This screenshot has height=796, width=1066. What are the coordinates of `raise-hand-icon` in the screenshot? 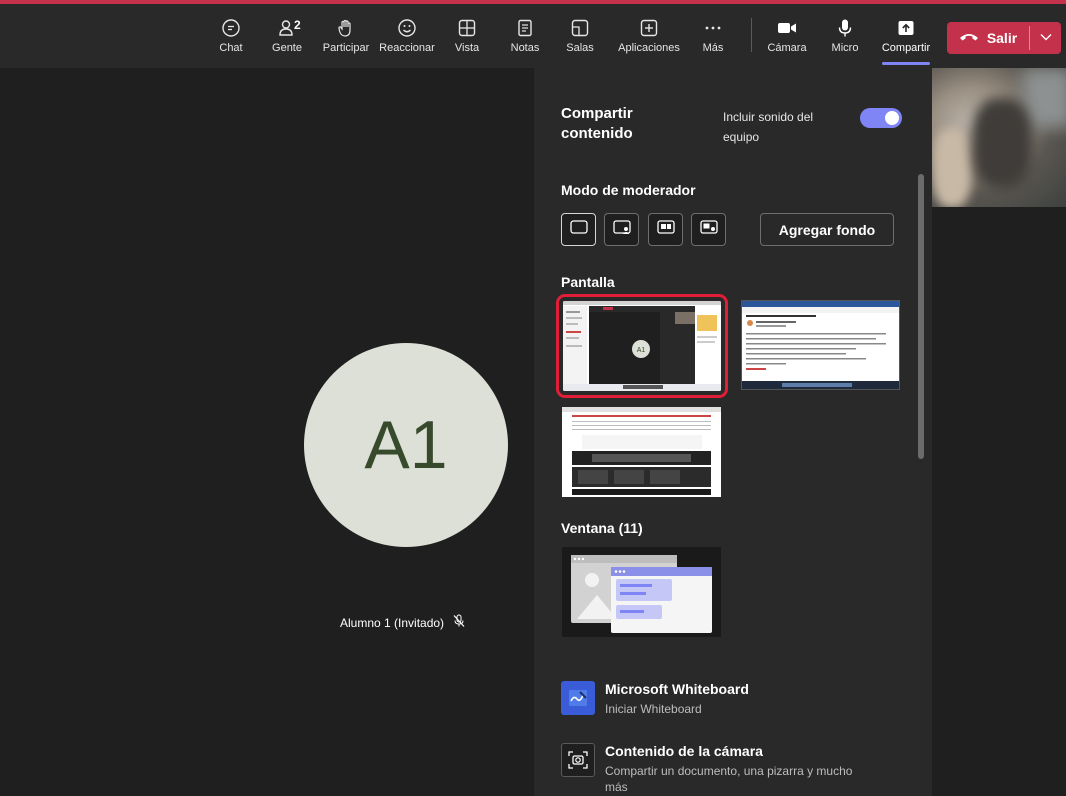 It's located at (346, 28).